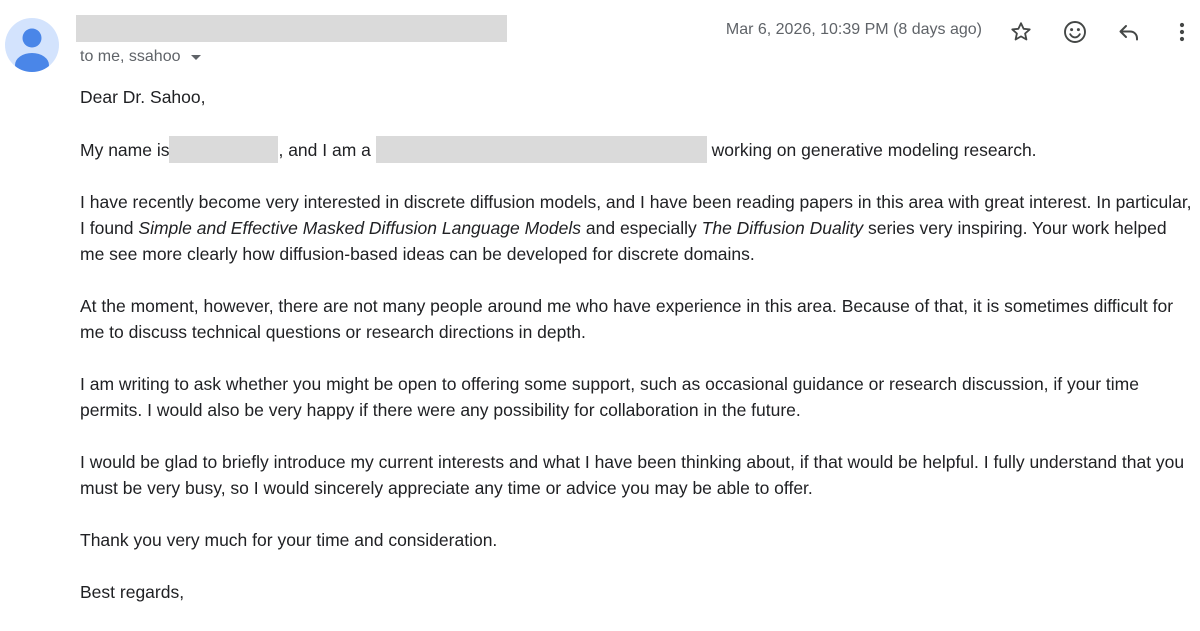 The height and width of the screenshot is (631, 1200). I want to click on greeting: Dear Dr. Sahoo,, so click(143, 97).